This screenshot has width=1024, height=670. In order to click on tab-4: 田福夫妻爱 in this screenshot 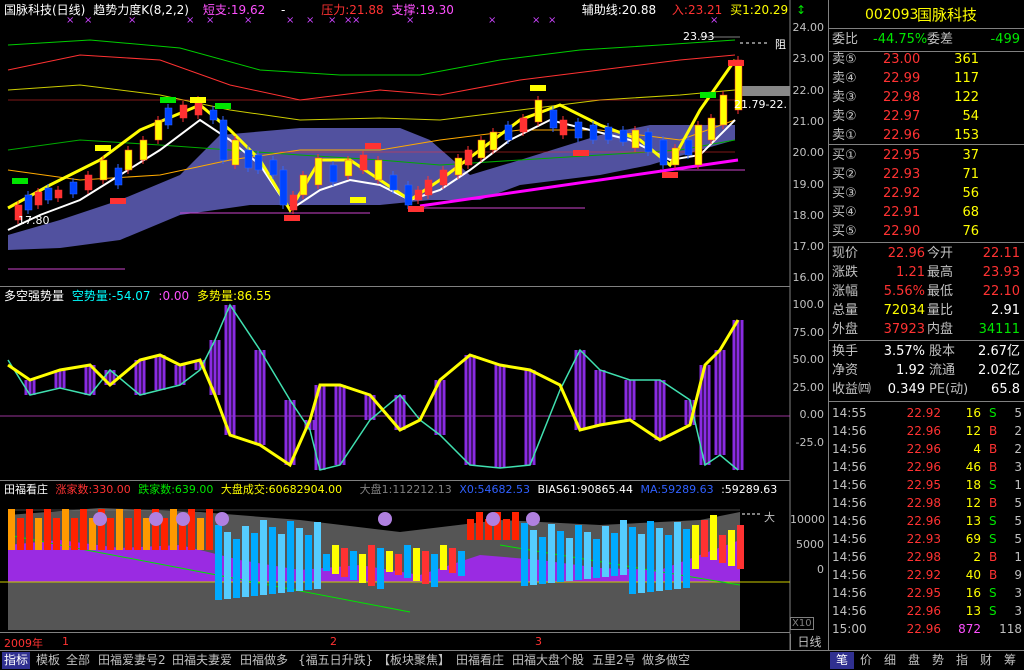, I will do `click(202, 660)`.